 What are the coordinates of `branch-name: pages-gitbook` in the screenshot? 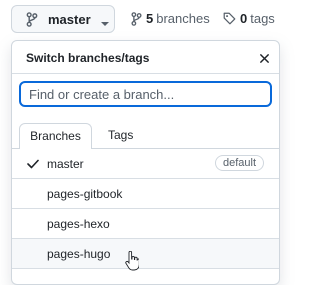 It's located at (85, 194).